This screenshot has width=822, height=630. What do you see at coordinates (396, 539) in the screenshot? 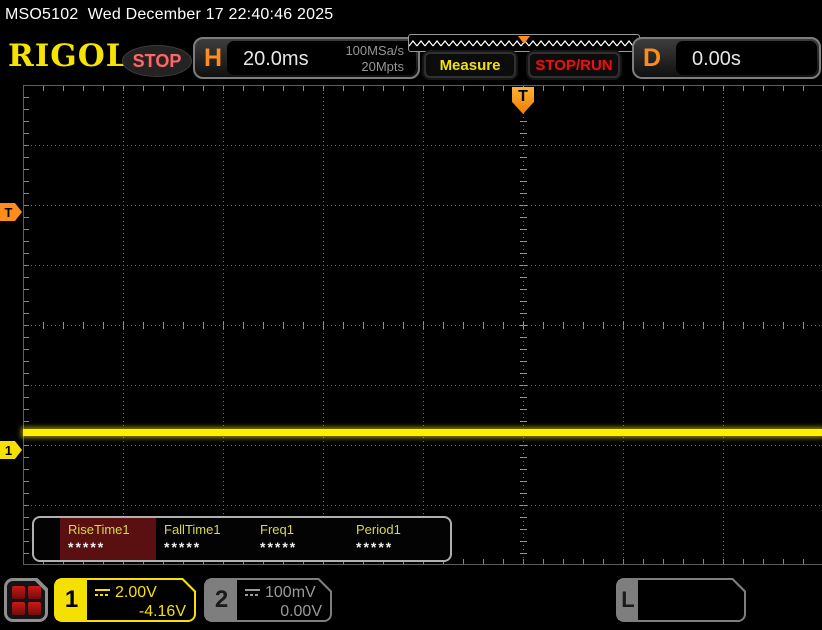
I see `measurement-period: Period1 *****` at bounding box center [396, 539].